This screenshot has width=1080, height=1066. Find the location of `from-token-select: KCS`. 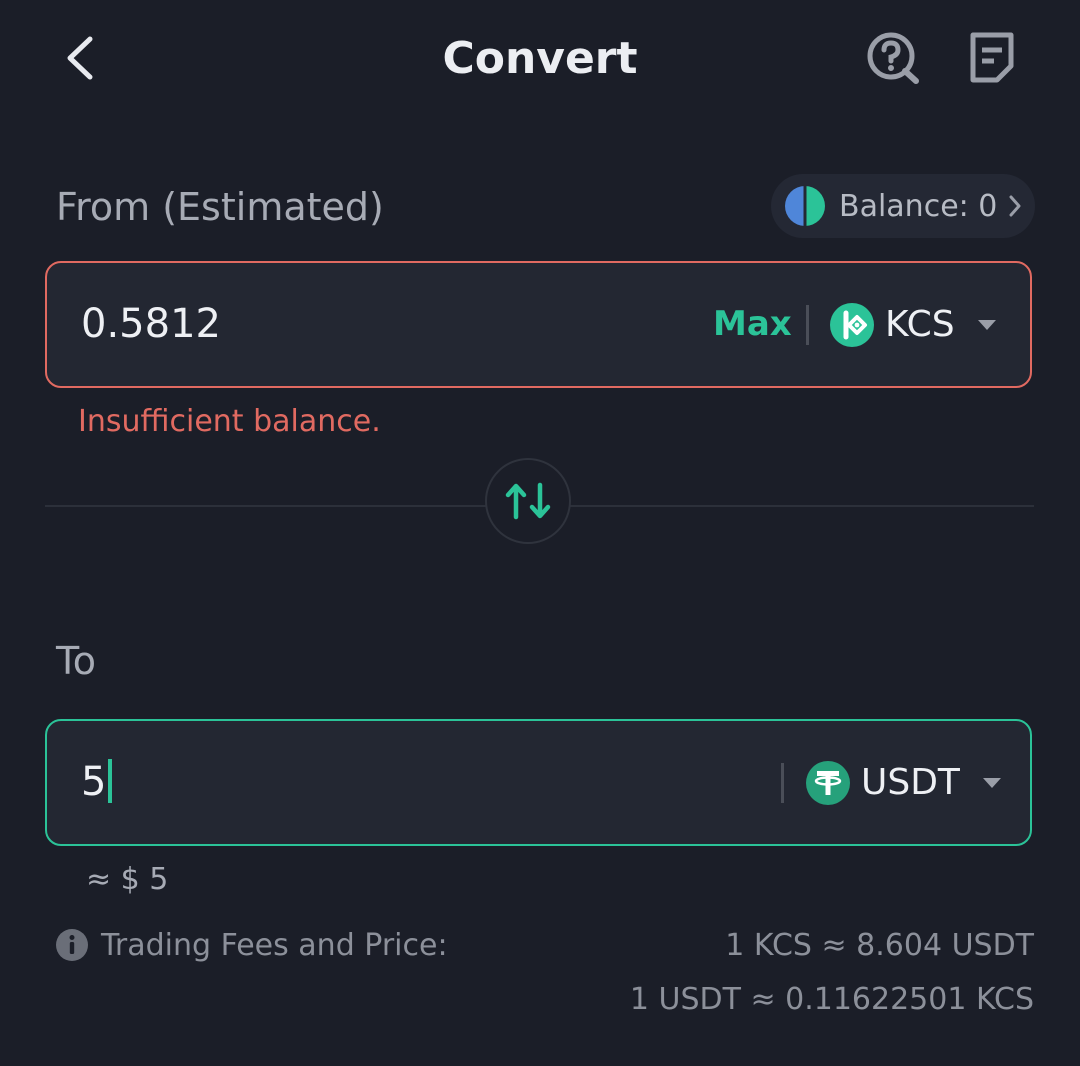

from-token-select: KCS is located at coordinates (913, 324).